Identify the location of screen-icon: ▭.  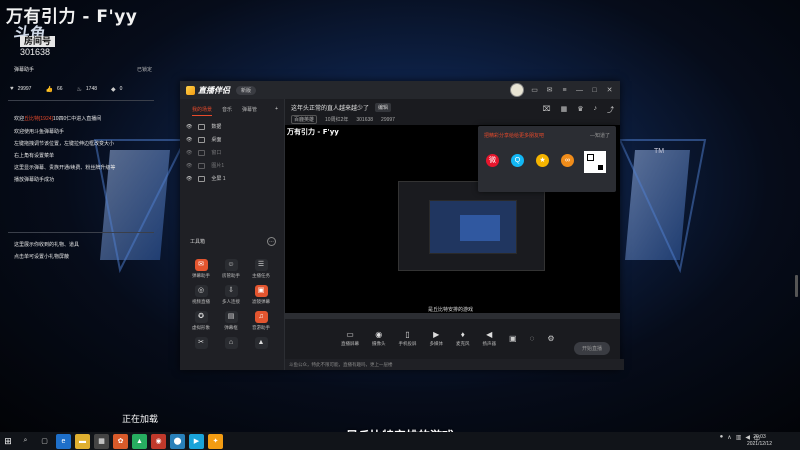
(534, 90).